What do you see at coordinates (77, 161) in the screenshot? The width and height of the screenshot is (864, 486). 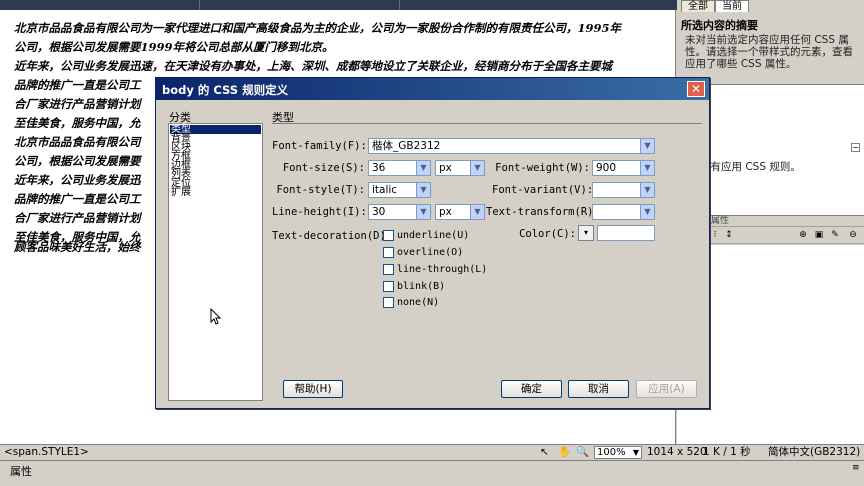 I see `editor-line: 公司，根据公司发展需要` at bounding box center [77, 161].